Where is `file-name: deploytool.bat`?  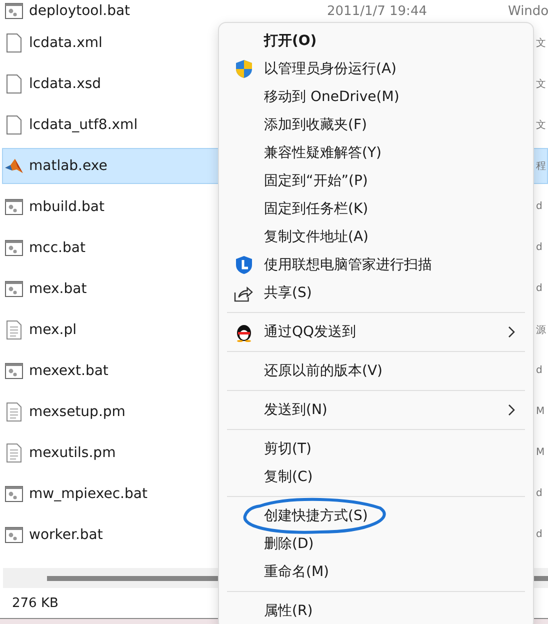
file-name: deploytool.bat is located at coordinates (79, 11).